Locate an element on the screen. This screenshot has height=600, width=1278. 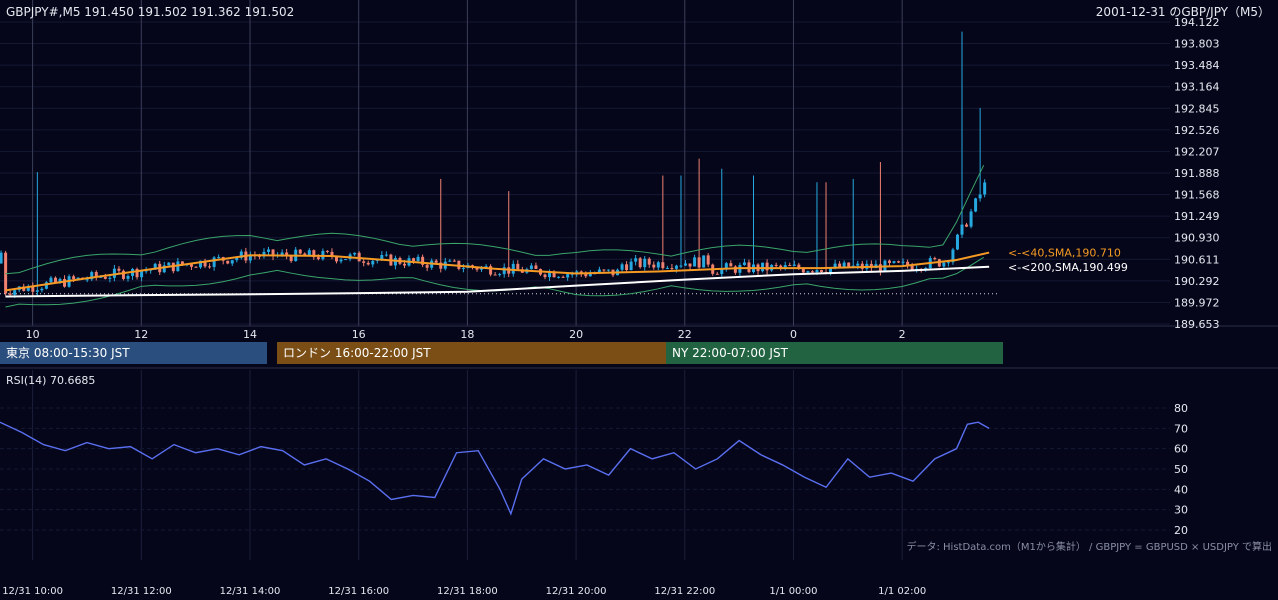
rsi-tick-label: 20 is located at coordinates (1181, 530).